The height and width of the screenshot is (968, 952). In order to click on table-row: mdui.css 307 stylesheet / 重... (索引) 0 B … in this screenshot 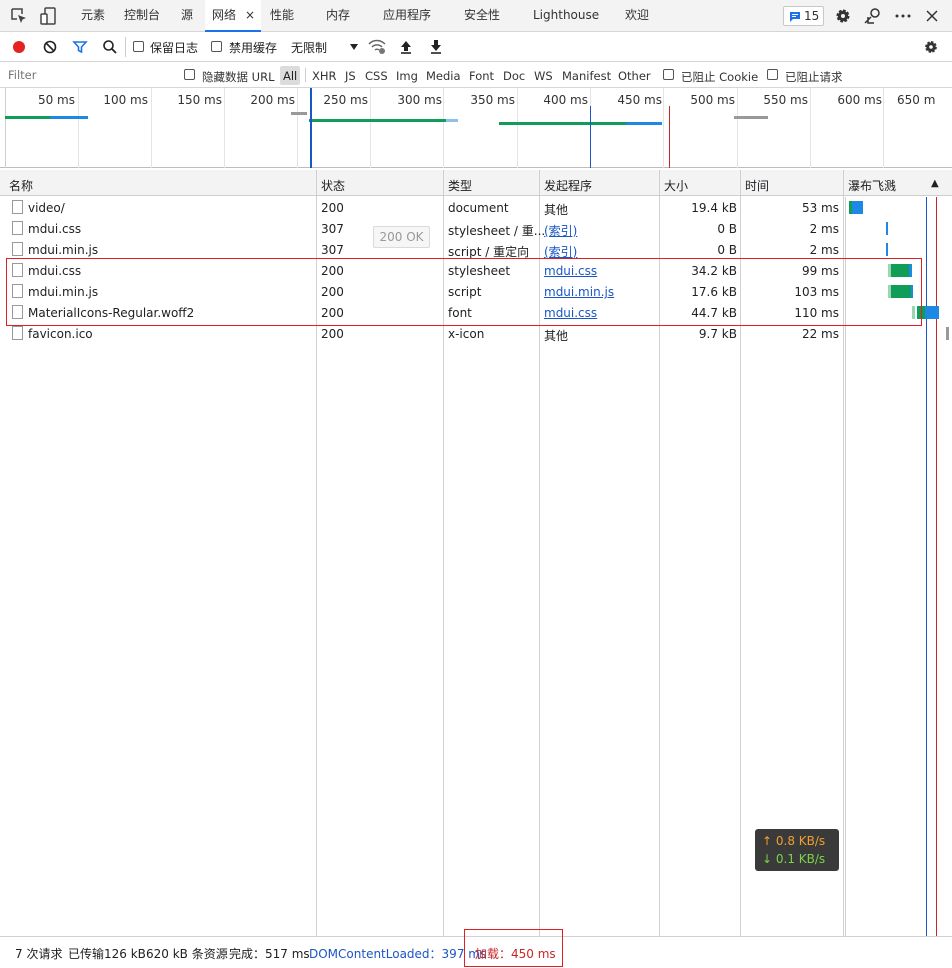, I will do `click(478, 228)`.